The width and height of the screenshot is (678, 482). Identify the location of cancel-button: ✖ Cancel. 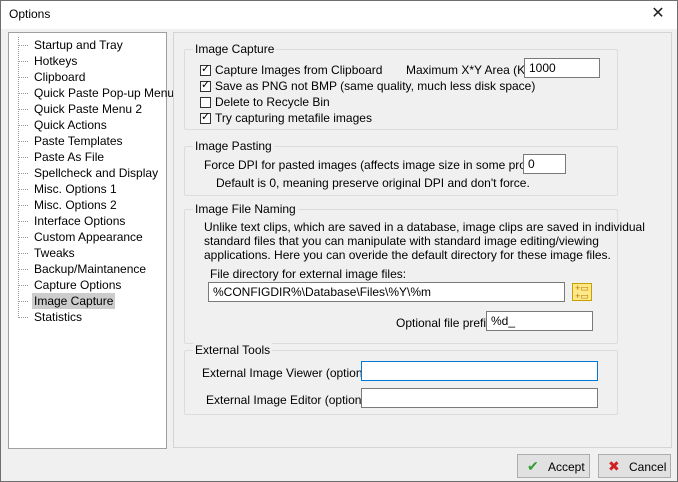
(634, 466).